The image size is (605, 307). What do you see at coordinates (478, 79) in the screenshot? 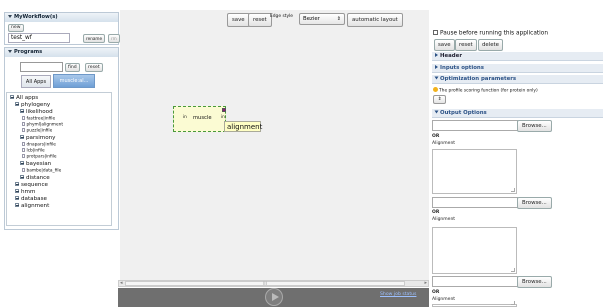
I see `section-title: Optimization parameters` at bounding box center [478, 79].